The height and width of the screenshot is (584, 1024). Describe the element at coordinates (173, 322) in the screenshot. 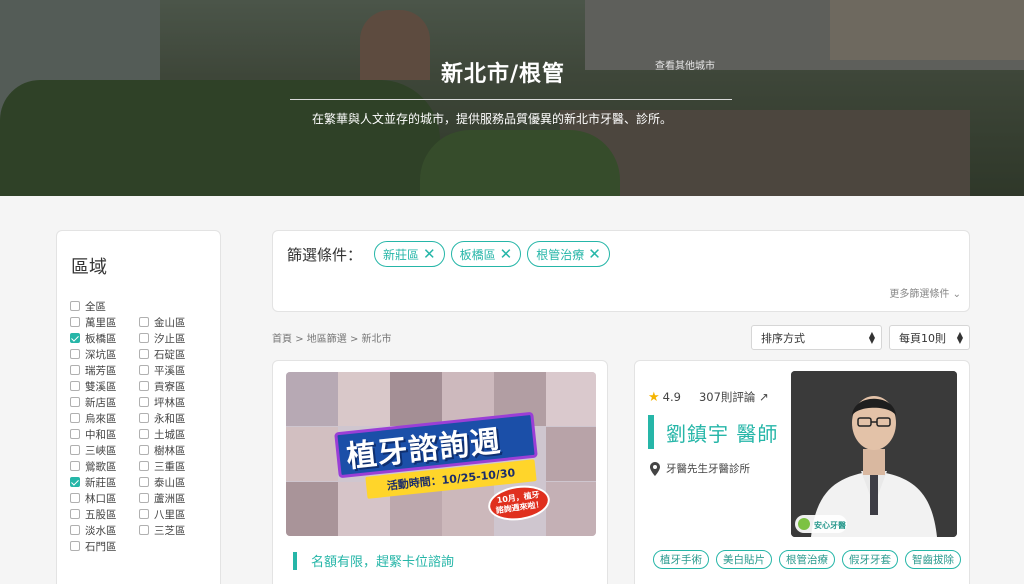

I see `district-option: 金山區` at that location.